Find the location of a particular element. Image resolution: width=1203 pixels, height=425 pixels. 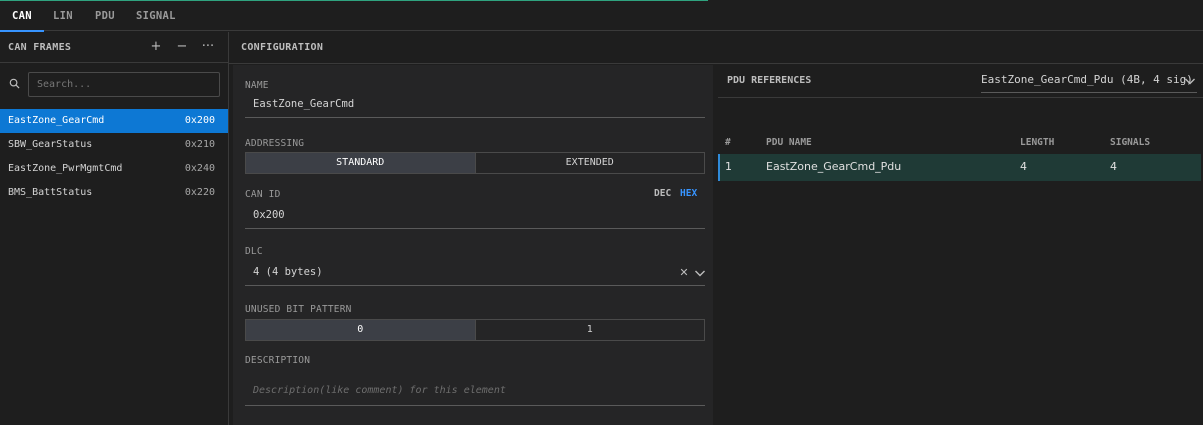

addressing-label: ADDRESSING is located at coordinates (275, 143).